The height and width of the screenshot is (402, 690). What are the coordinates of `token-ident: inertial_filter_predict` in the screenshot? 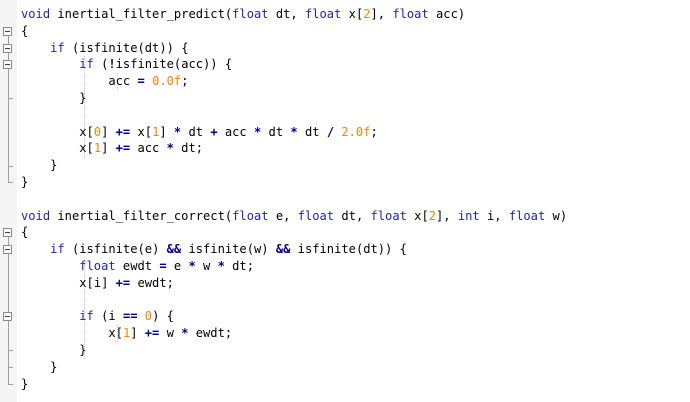 It's located at (137, 14).